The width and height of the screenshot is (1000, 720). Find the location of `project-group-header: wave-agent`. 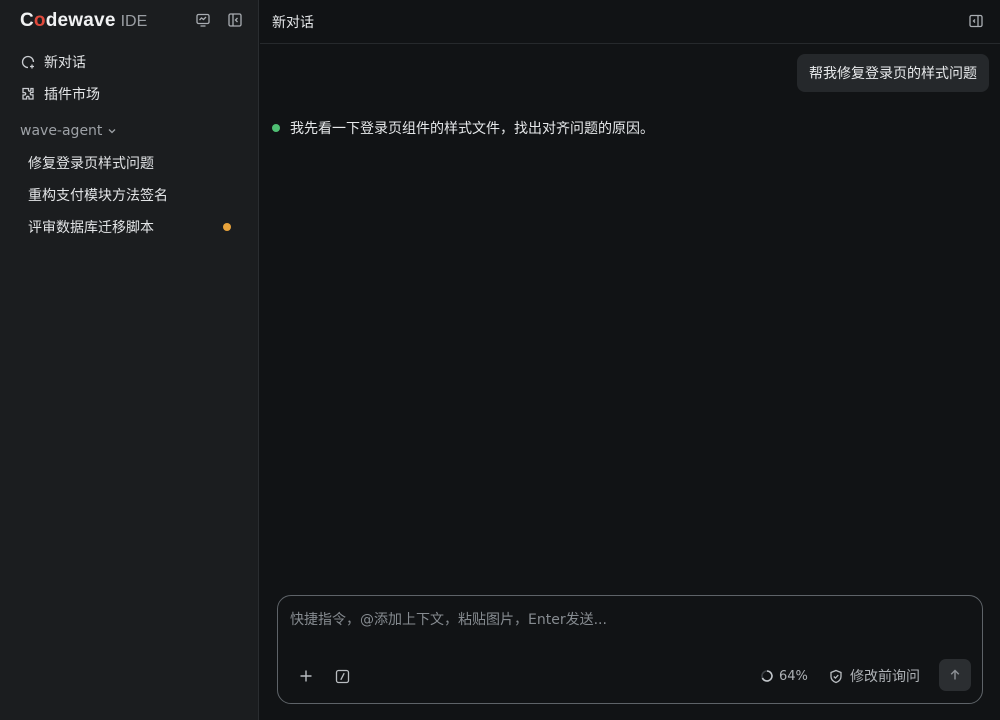

project-group-header: wave-agent is located at coordinates (68, 131).